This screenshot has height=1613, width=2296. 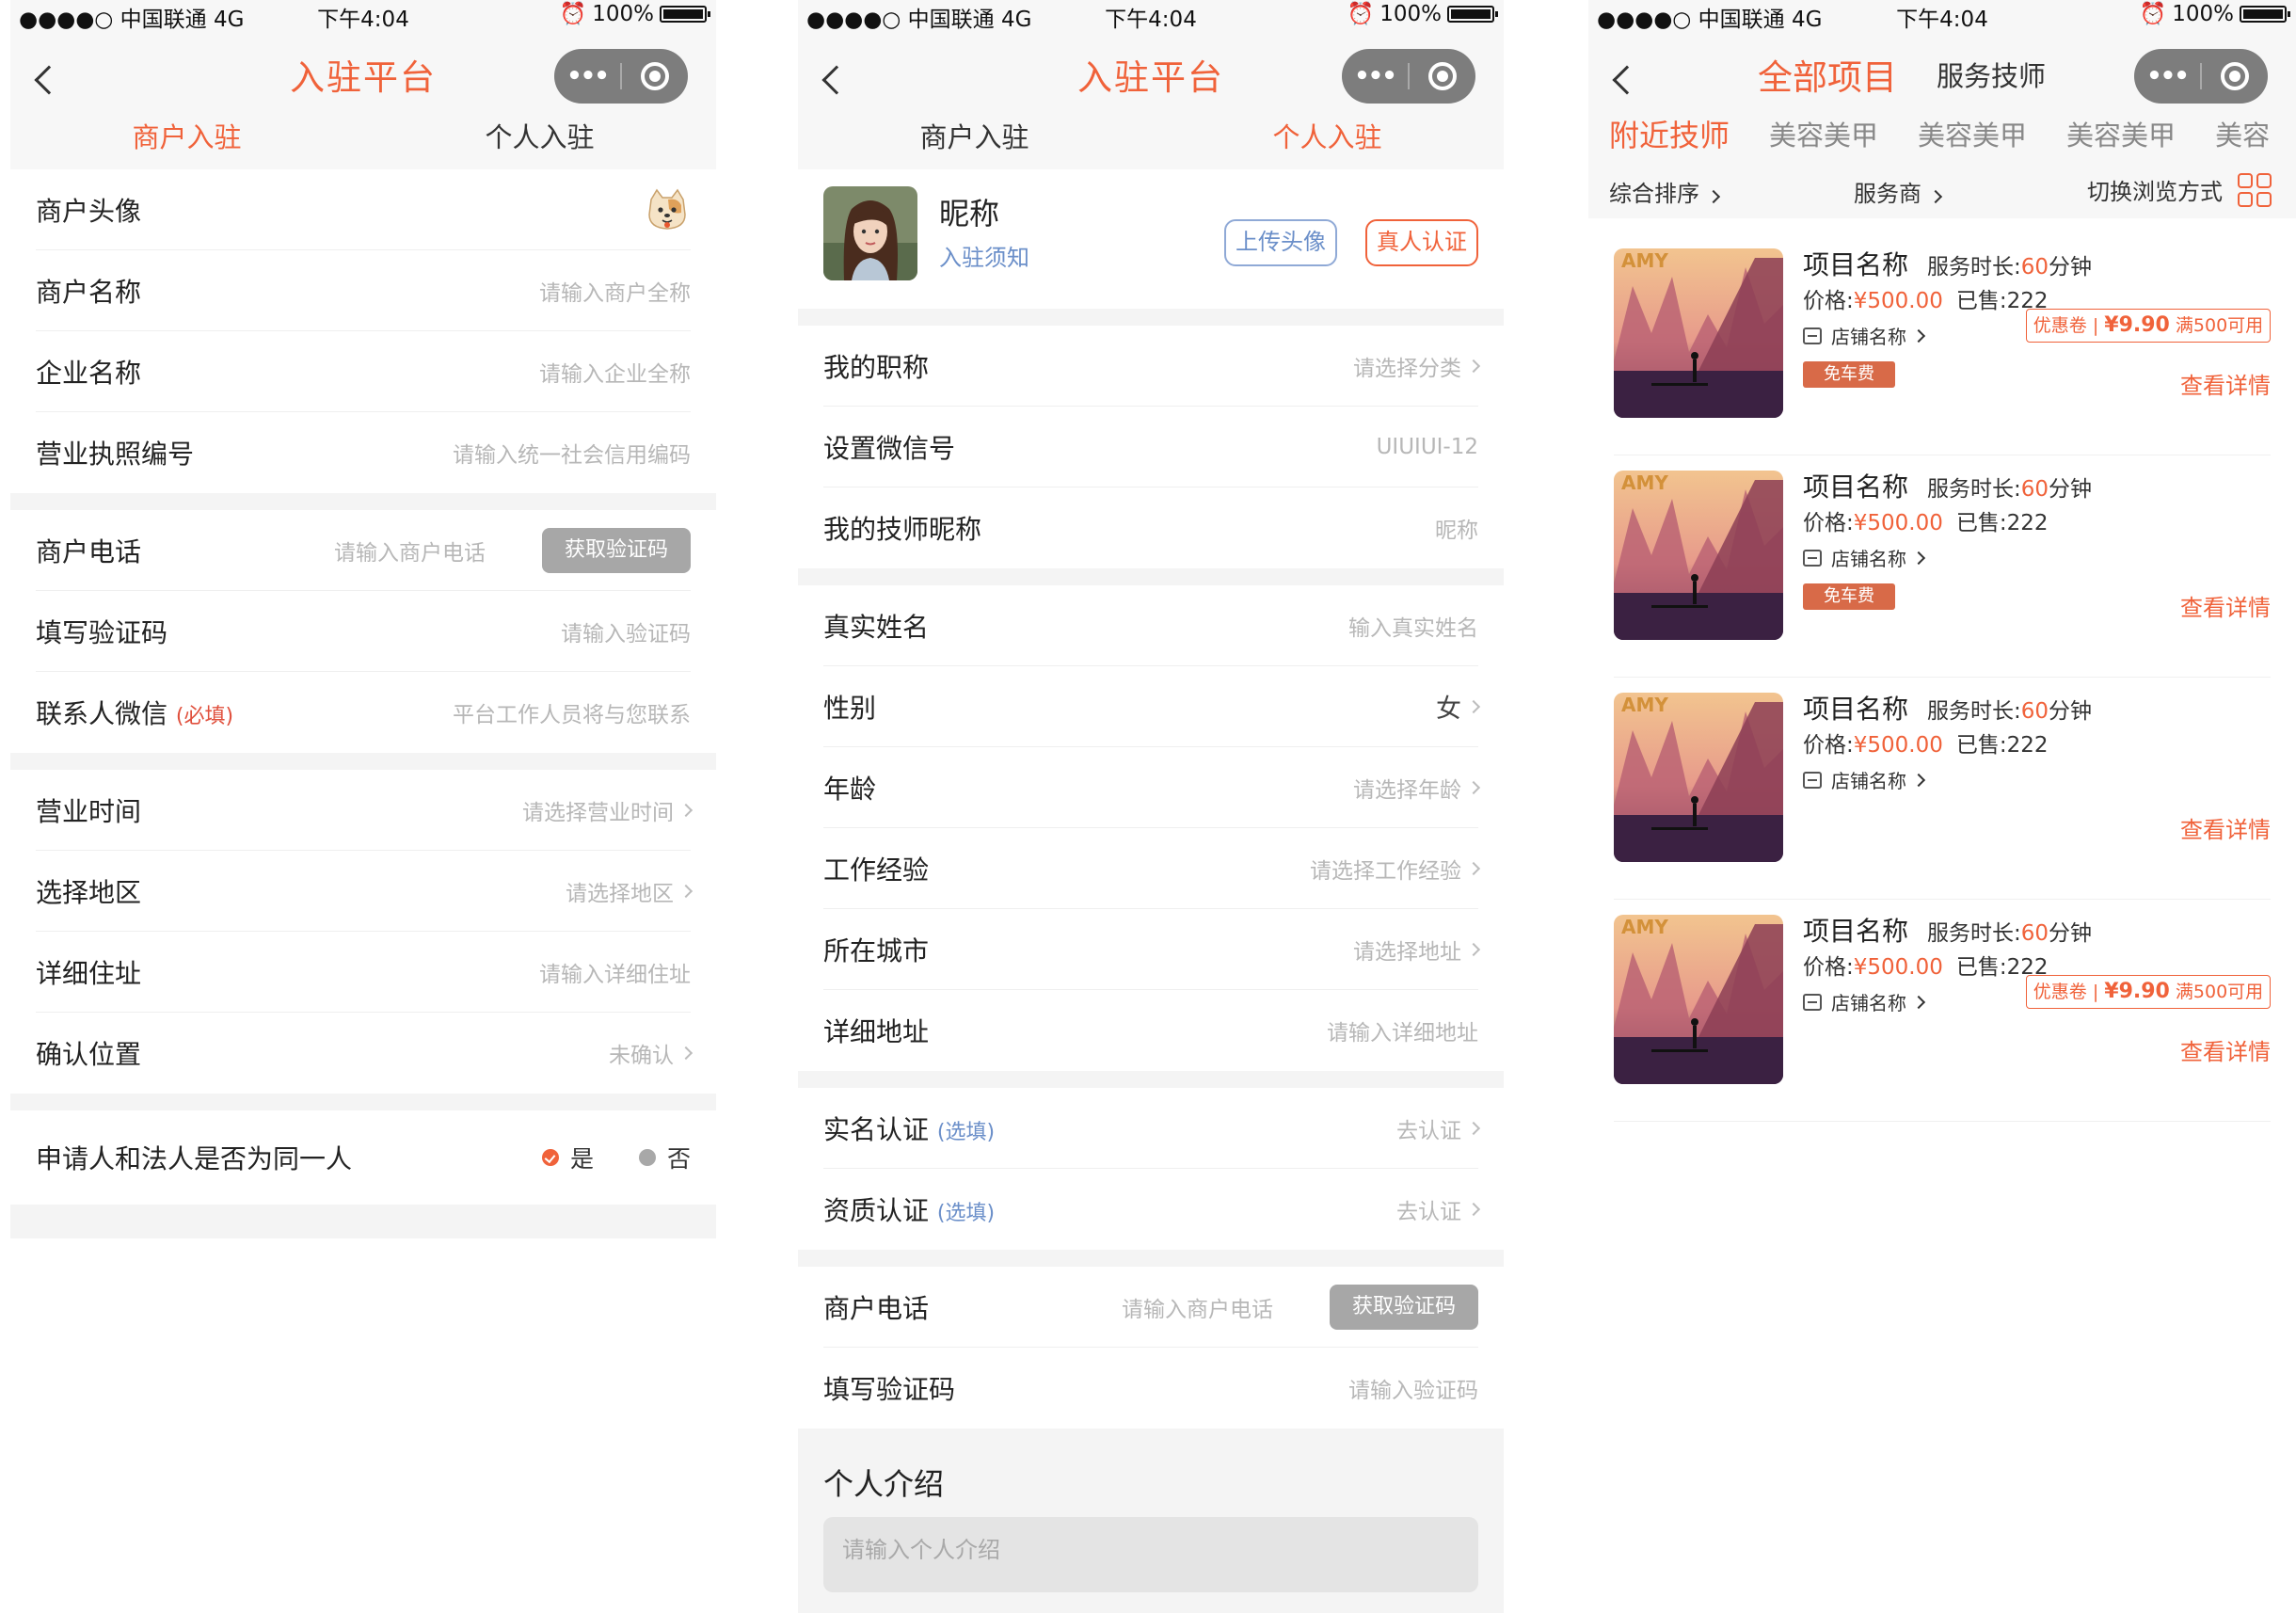 What do you see at coordinates (363, 290) in the screenshot?
I see `merchant-name-row: 商户名称 请输入商户全称` at bounding box center [363, 290].